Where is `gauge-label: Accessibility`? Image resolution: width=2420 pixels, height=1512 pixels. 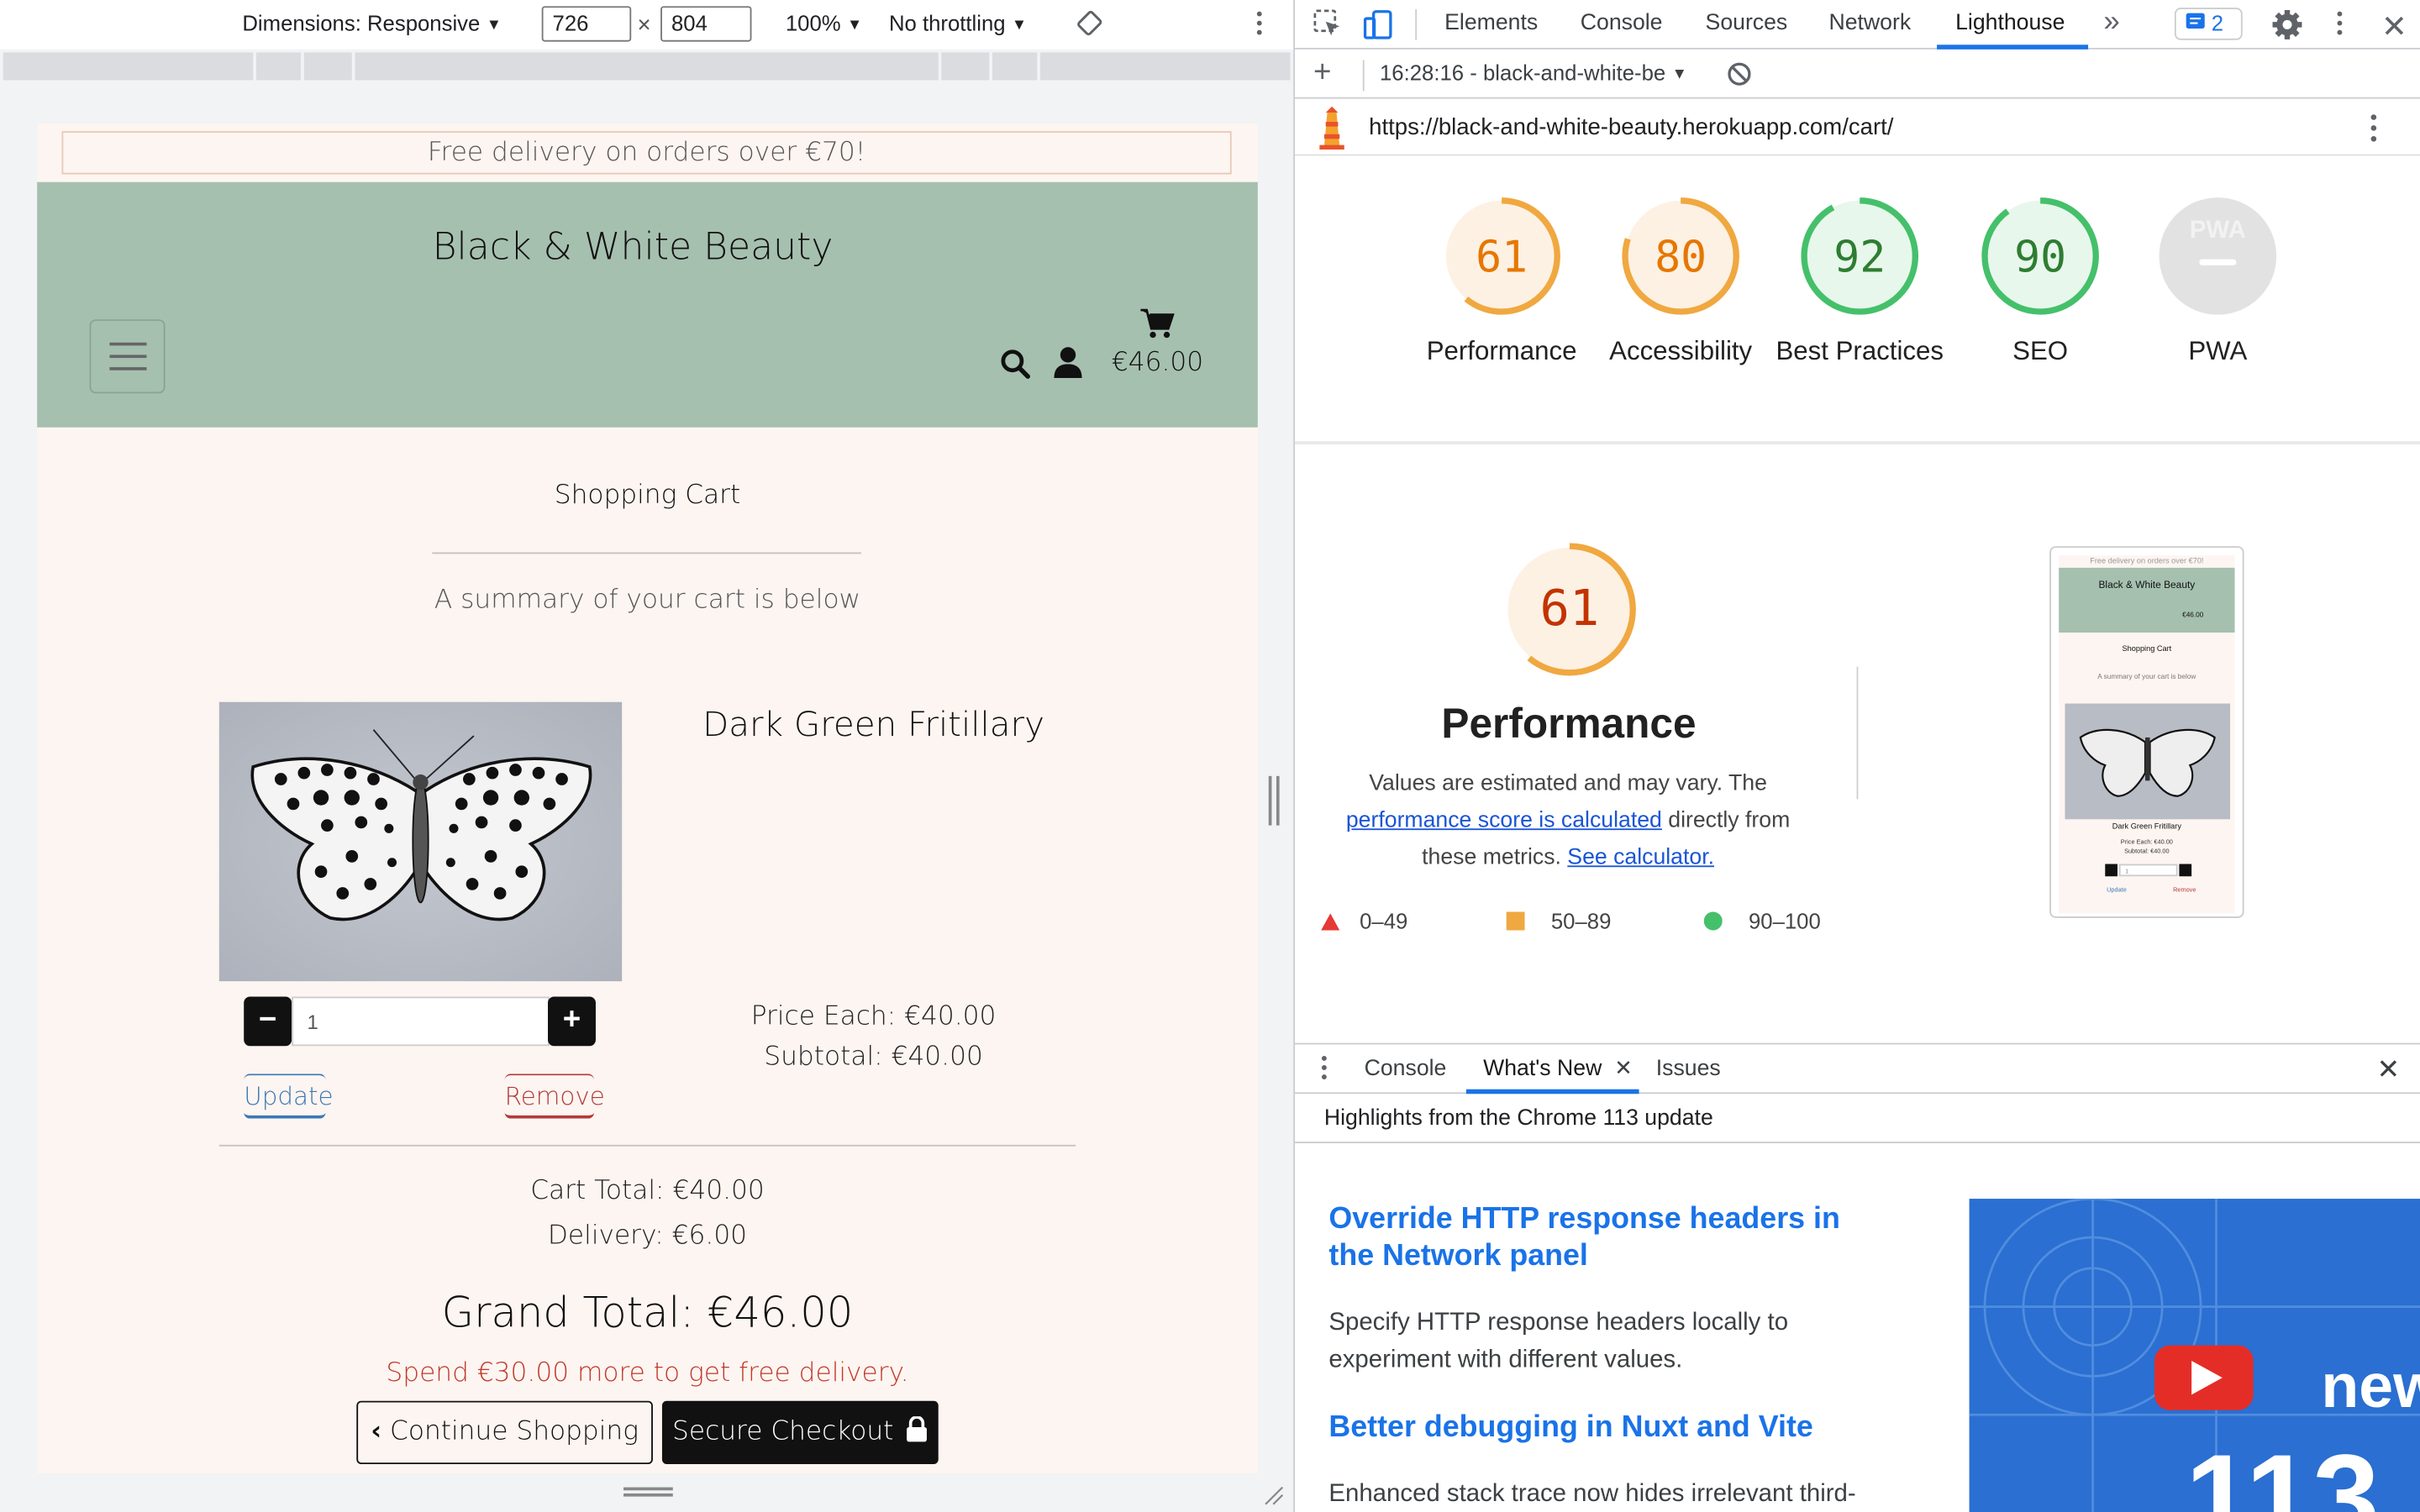 gauge-label: Accessibility is located at coordinates (1681, 351).